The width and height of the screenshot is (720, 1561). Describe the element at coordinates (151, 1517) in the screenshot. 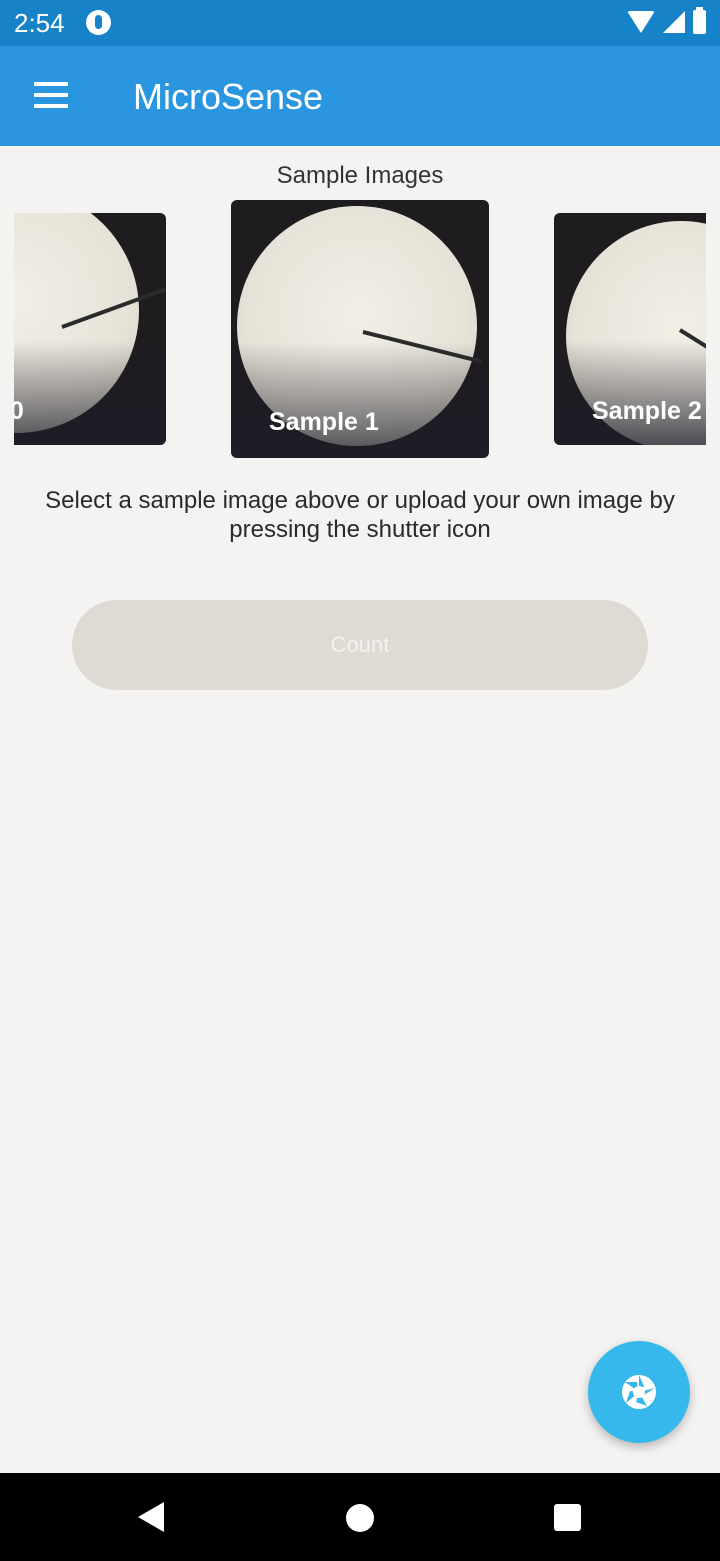

I see `back-icon` at that location.